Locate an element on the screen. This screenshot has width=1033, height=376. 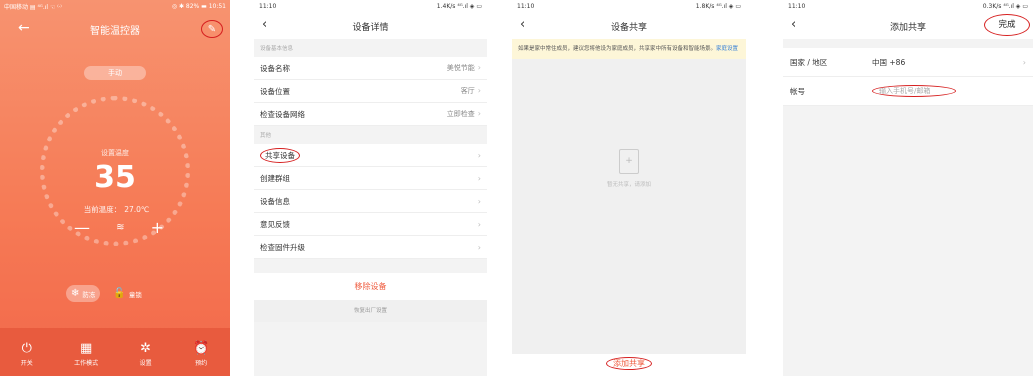
fan-icon: ≋ is located at coordinates (120, 227).